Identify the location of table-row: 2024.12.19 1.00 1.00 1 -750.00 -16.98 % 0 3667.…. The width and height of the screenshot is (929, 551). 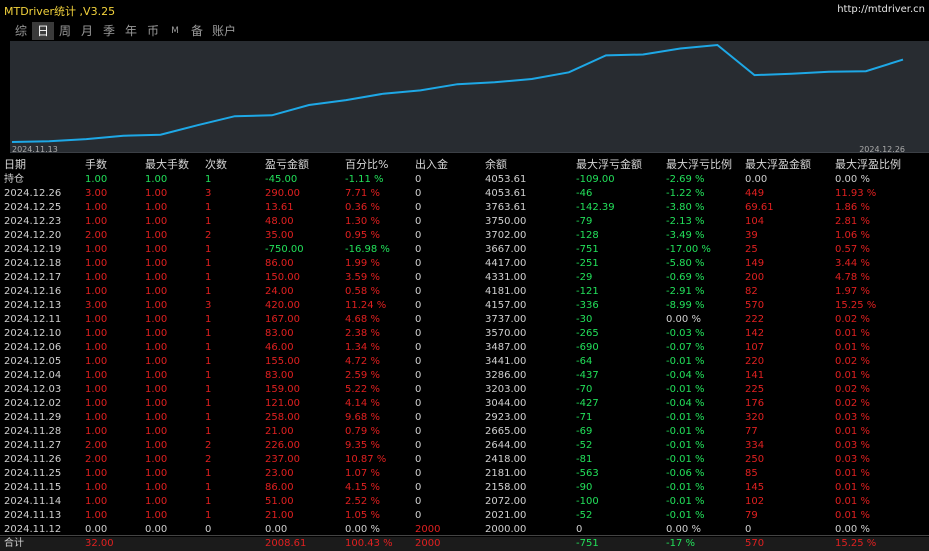
(464, 250).